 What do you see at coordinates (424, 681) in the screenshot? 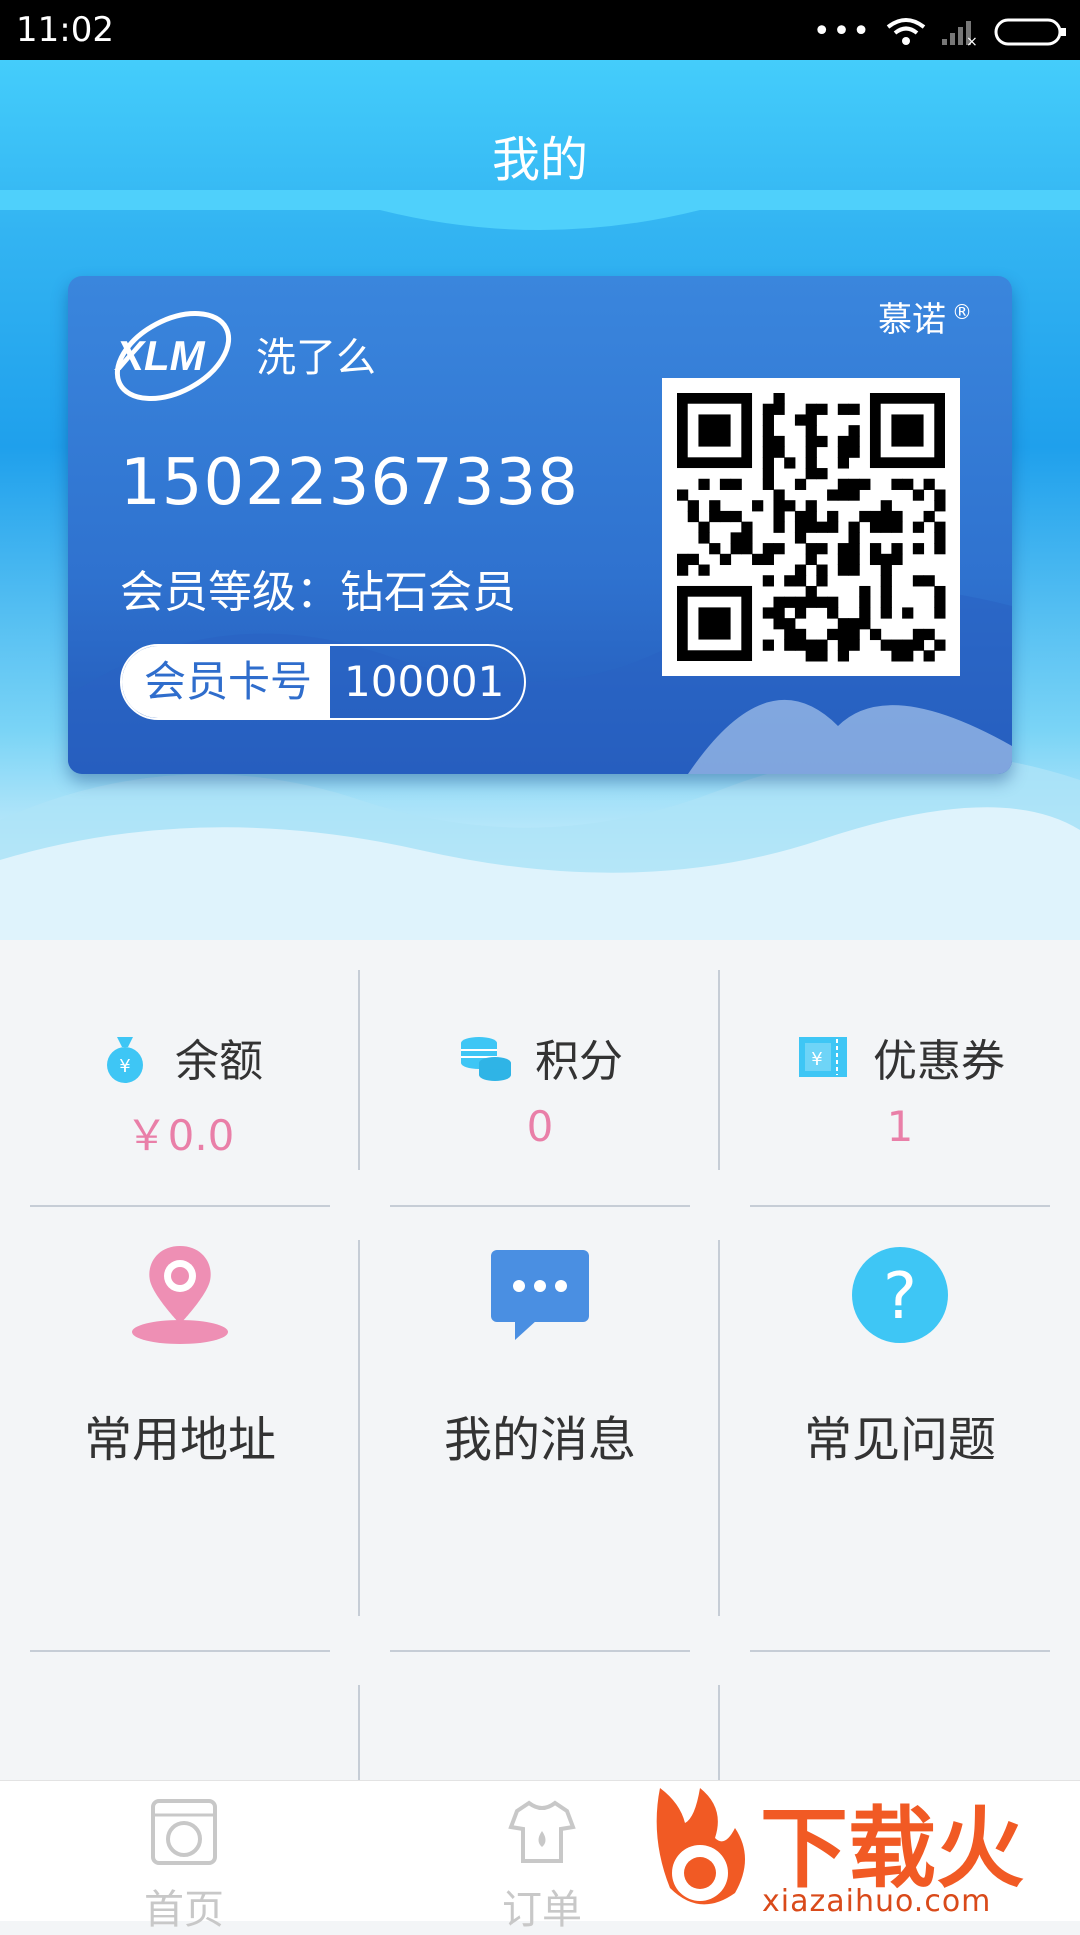
I see `card-number: 100001` at bounding box center [424, 681].